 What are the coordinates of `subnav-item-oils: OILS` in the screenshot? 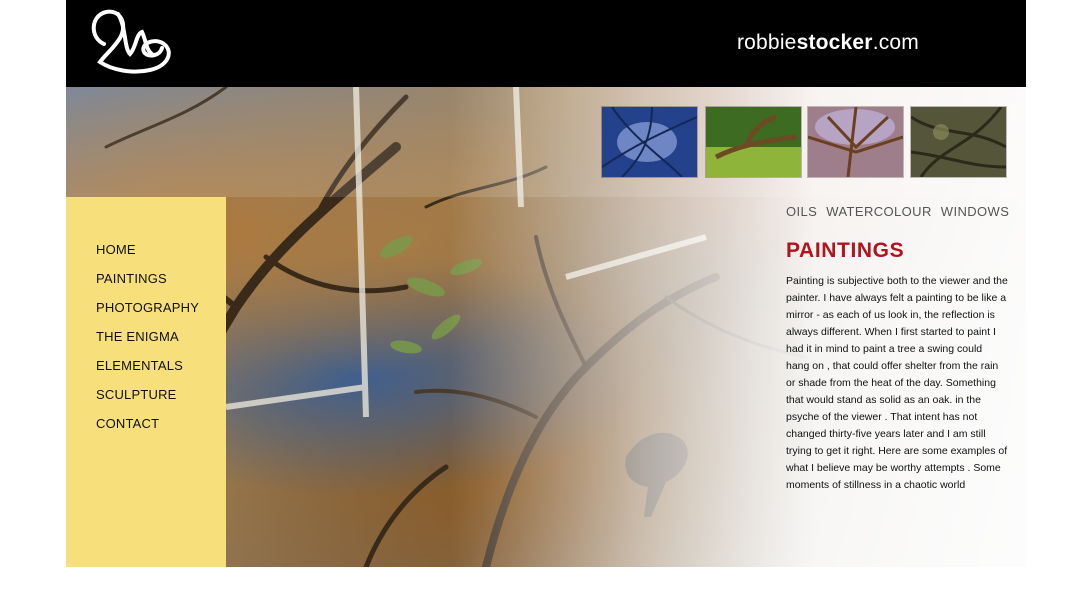 It's located at (801, 211).